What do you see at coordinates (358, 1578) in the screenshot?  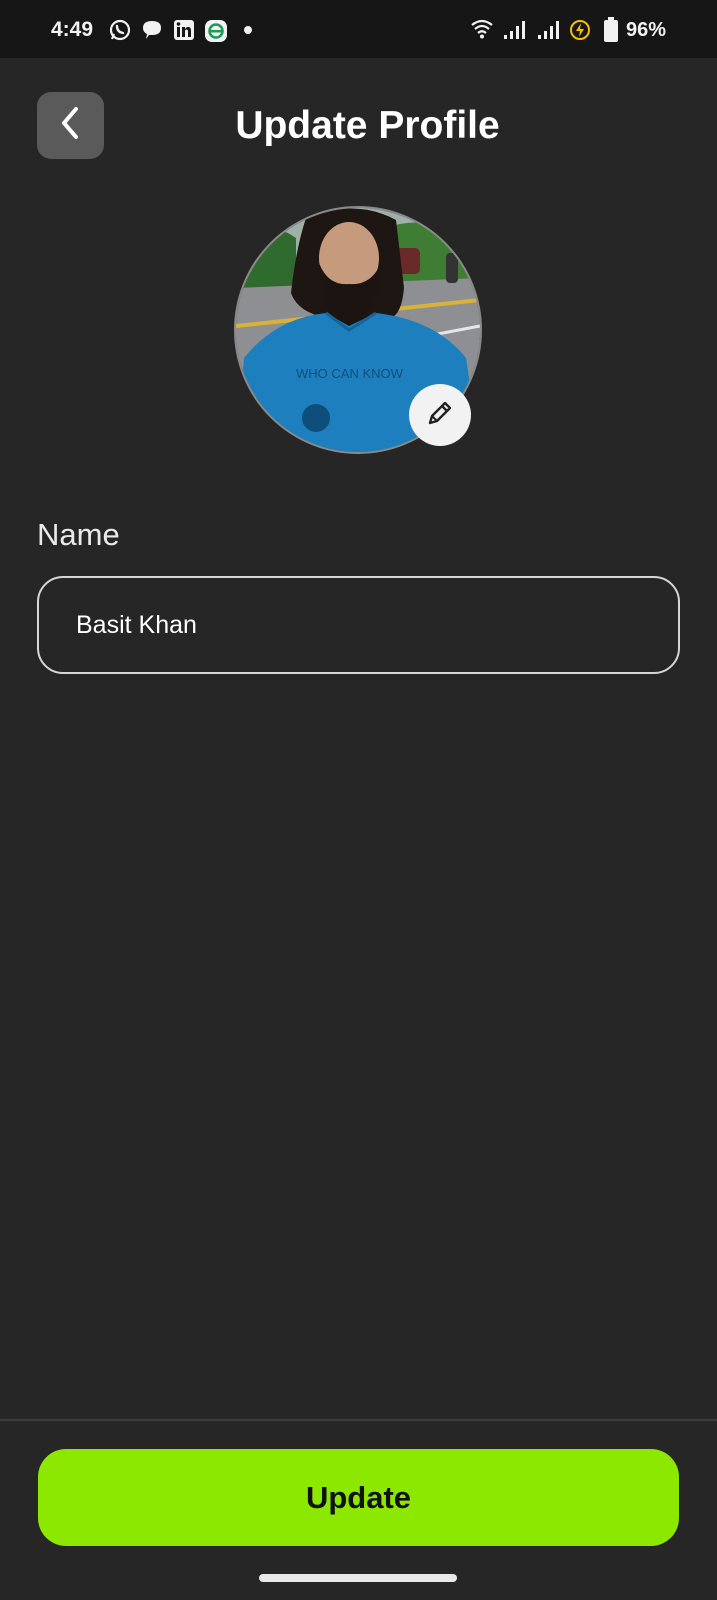 I see `home-indicator` at bounding box center [358, 1578].